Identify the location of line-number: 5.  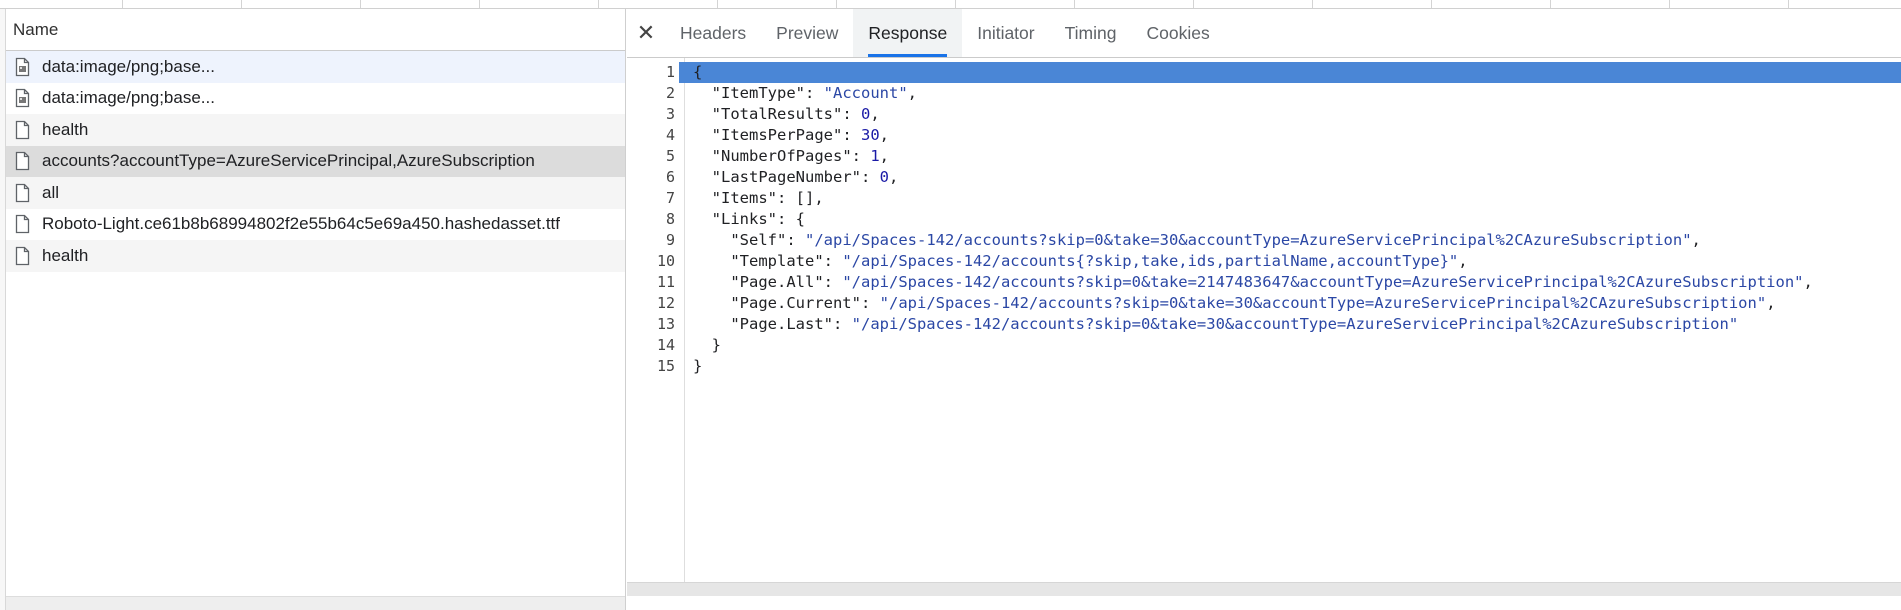
(670, 156).